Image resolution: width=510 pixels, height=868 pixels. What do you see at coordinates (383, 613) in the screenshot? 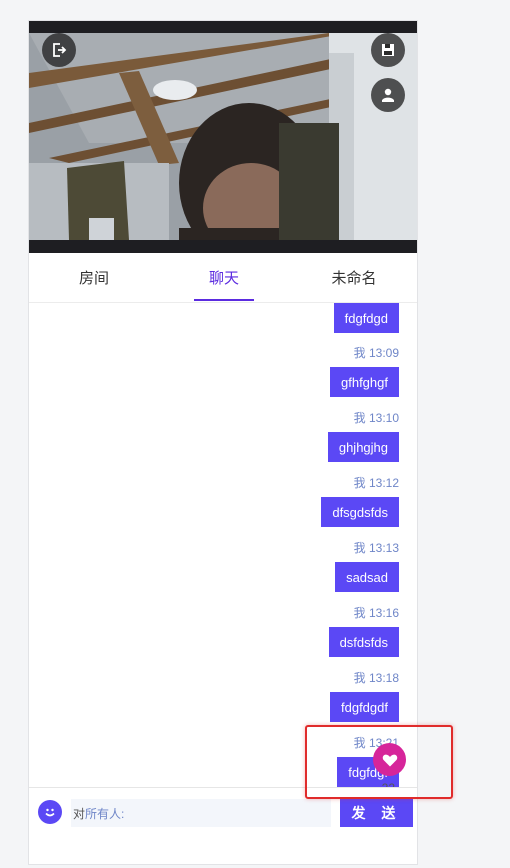
I see `message-time: 13:16` at bounding box center [383, 613].